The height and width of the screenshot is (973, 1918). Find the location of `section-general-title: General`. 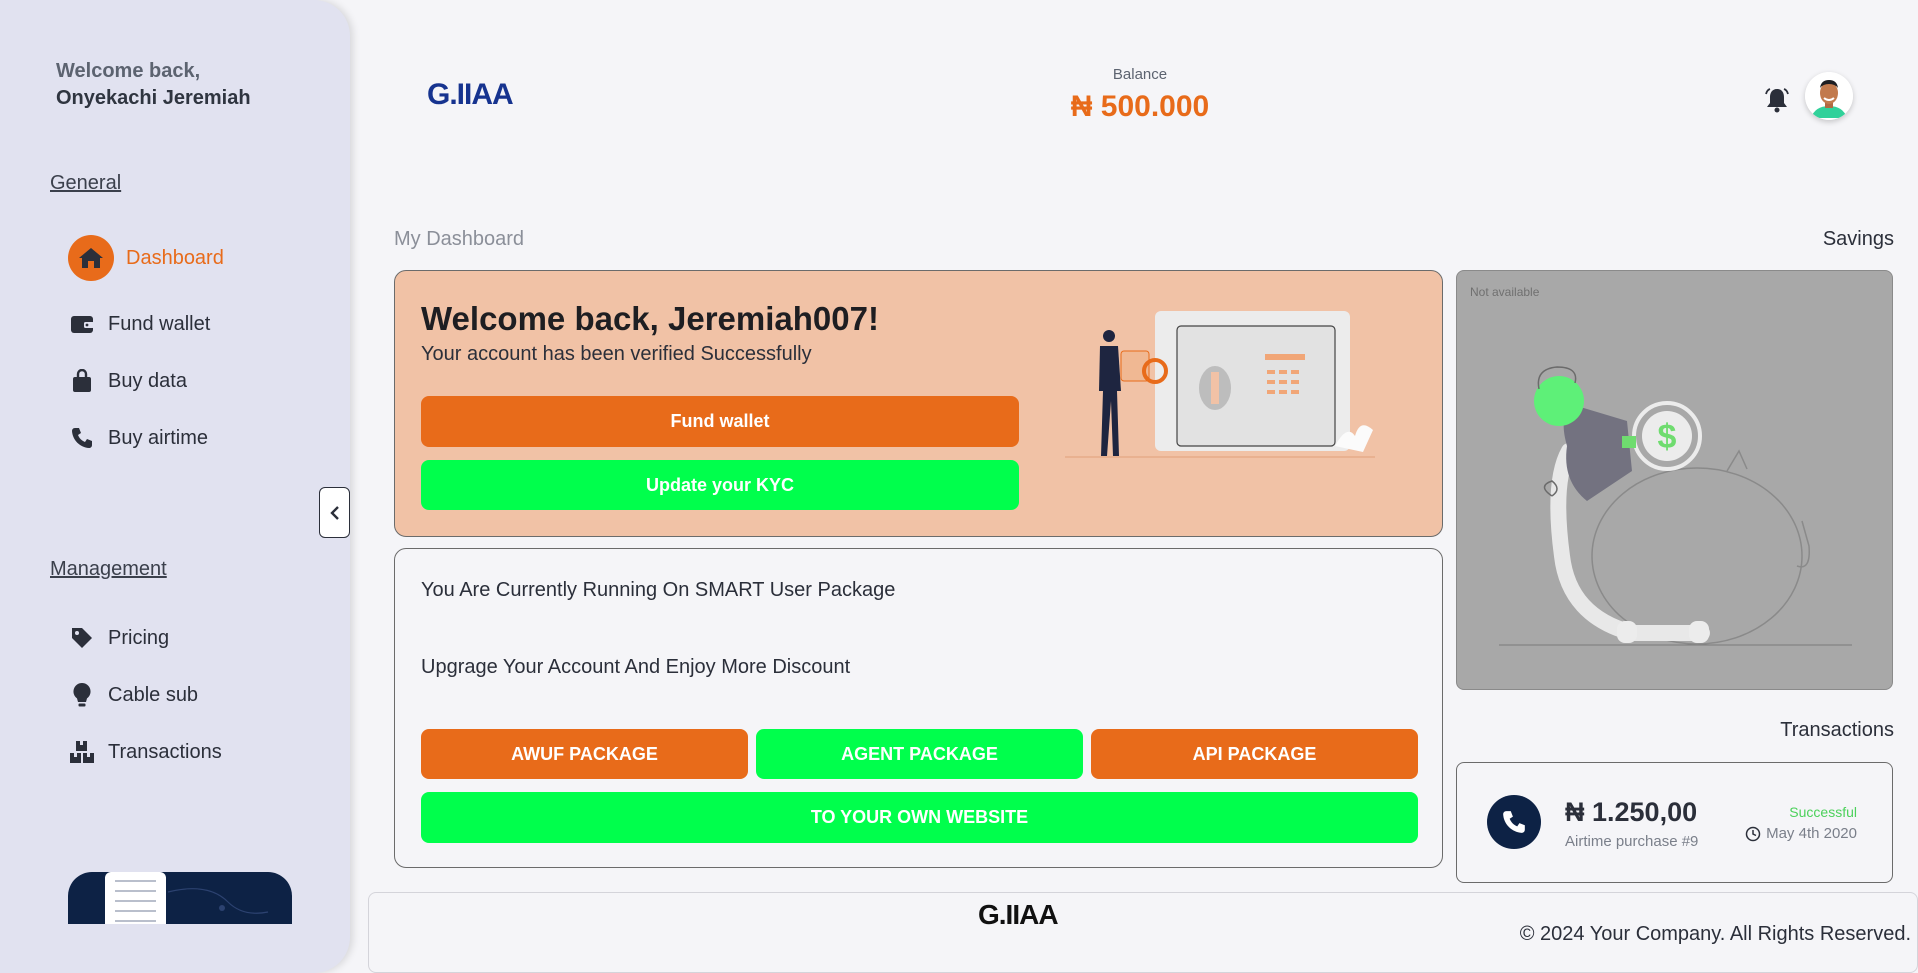

section-general-title: General is located at coordinates (86, 183).